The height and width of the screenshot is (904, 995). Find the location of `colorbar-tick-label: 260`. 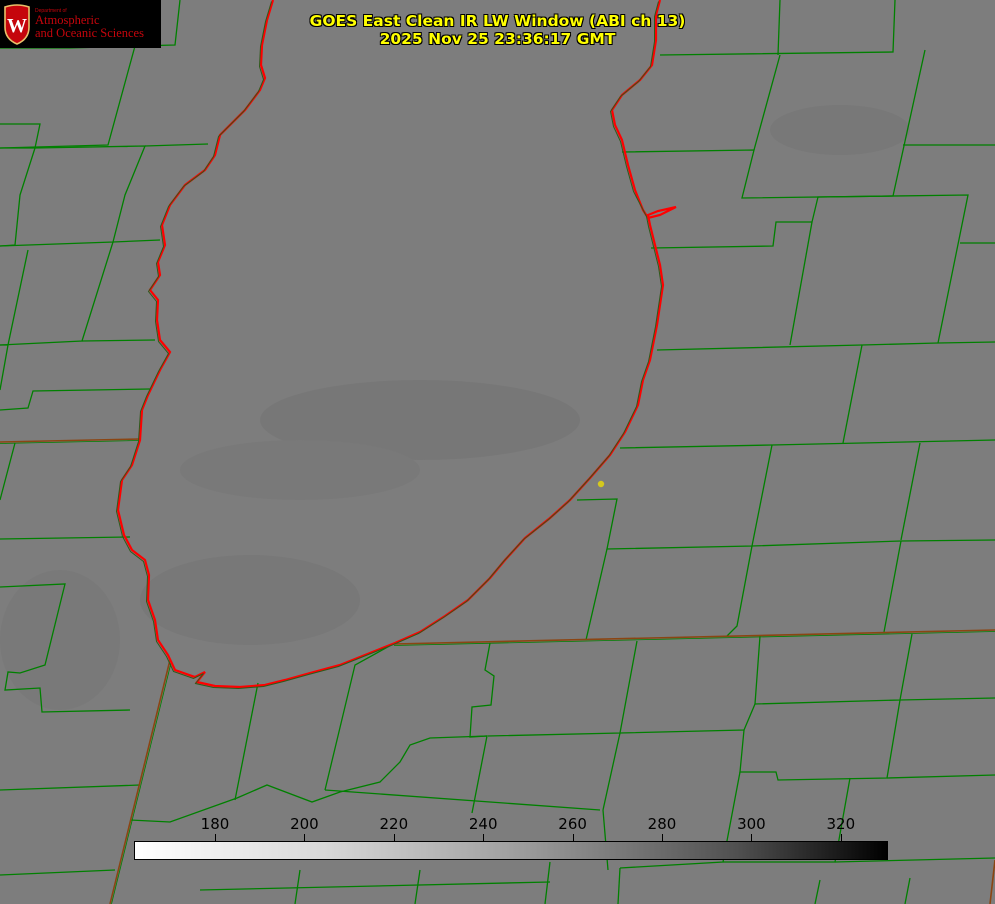

colorbar-tick-label: 260 is located at coordinates (572, 824).